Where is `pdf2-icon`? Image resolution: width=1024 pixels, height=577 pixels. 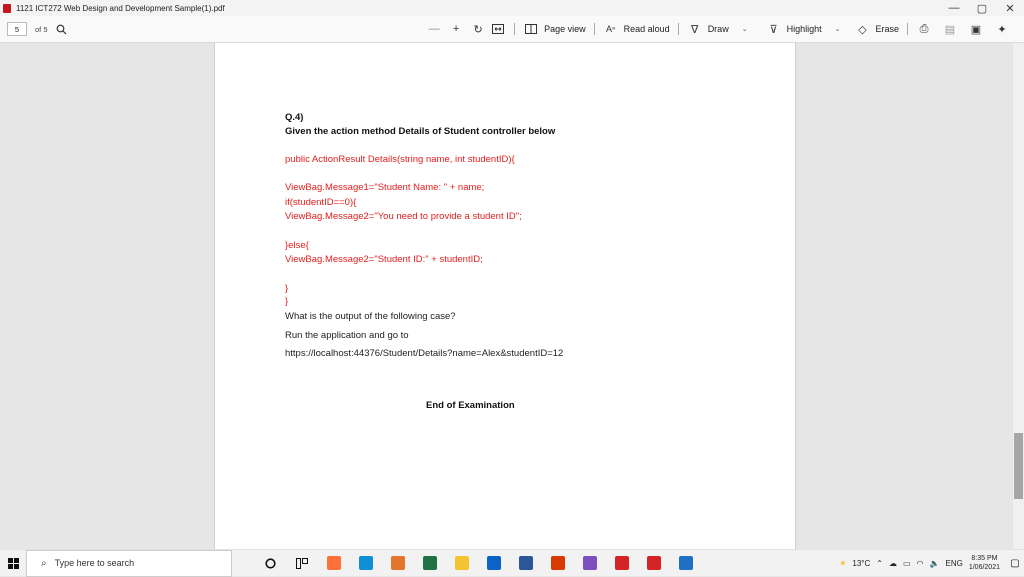 pdf2-icon is located at coordinates (654, 563).